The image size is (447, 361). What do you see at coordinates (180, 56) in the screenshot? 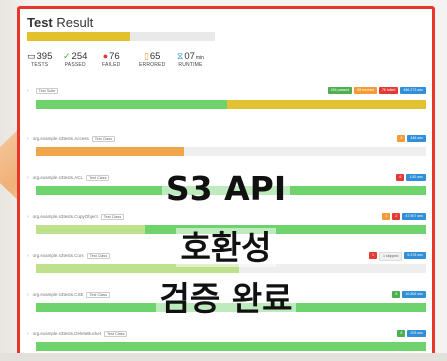
I see `hourglass-icon: ⧖` at bounding box center [180, 56].